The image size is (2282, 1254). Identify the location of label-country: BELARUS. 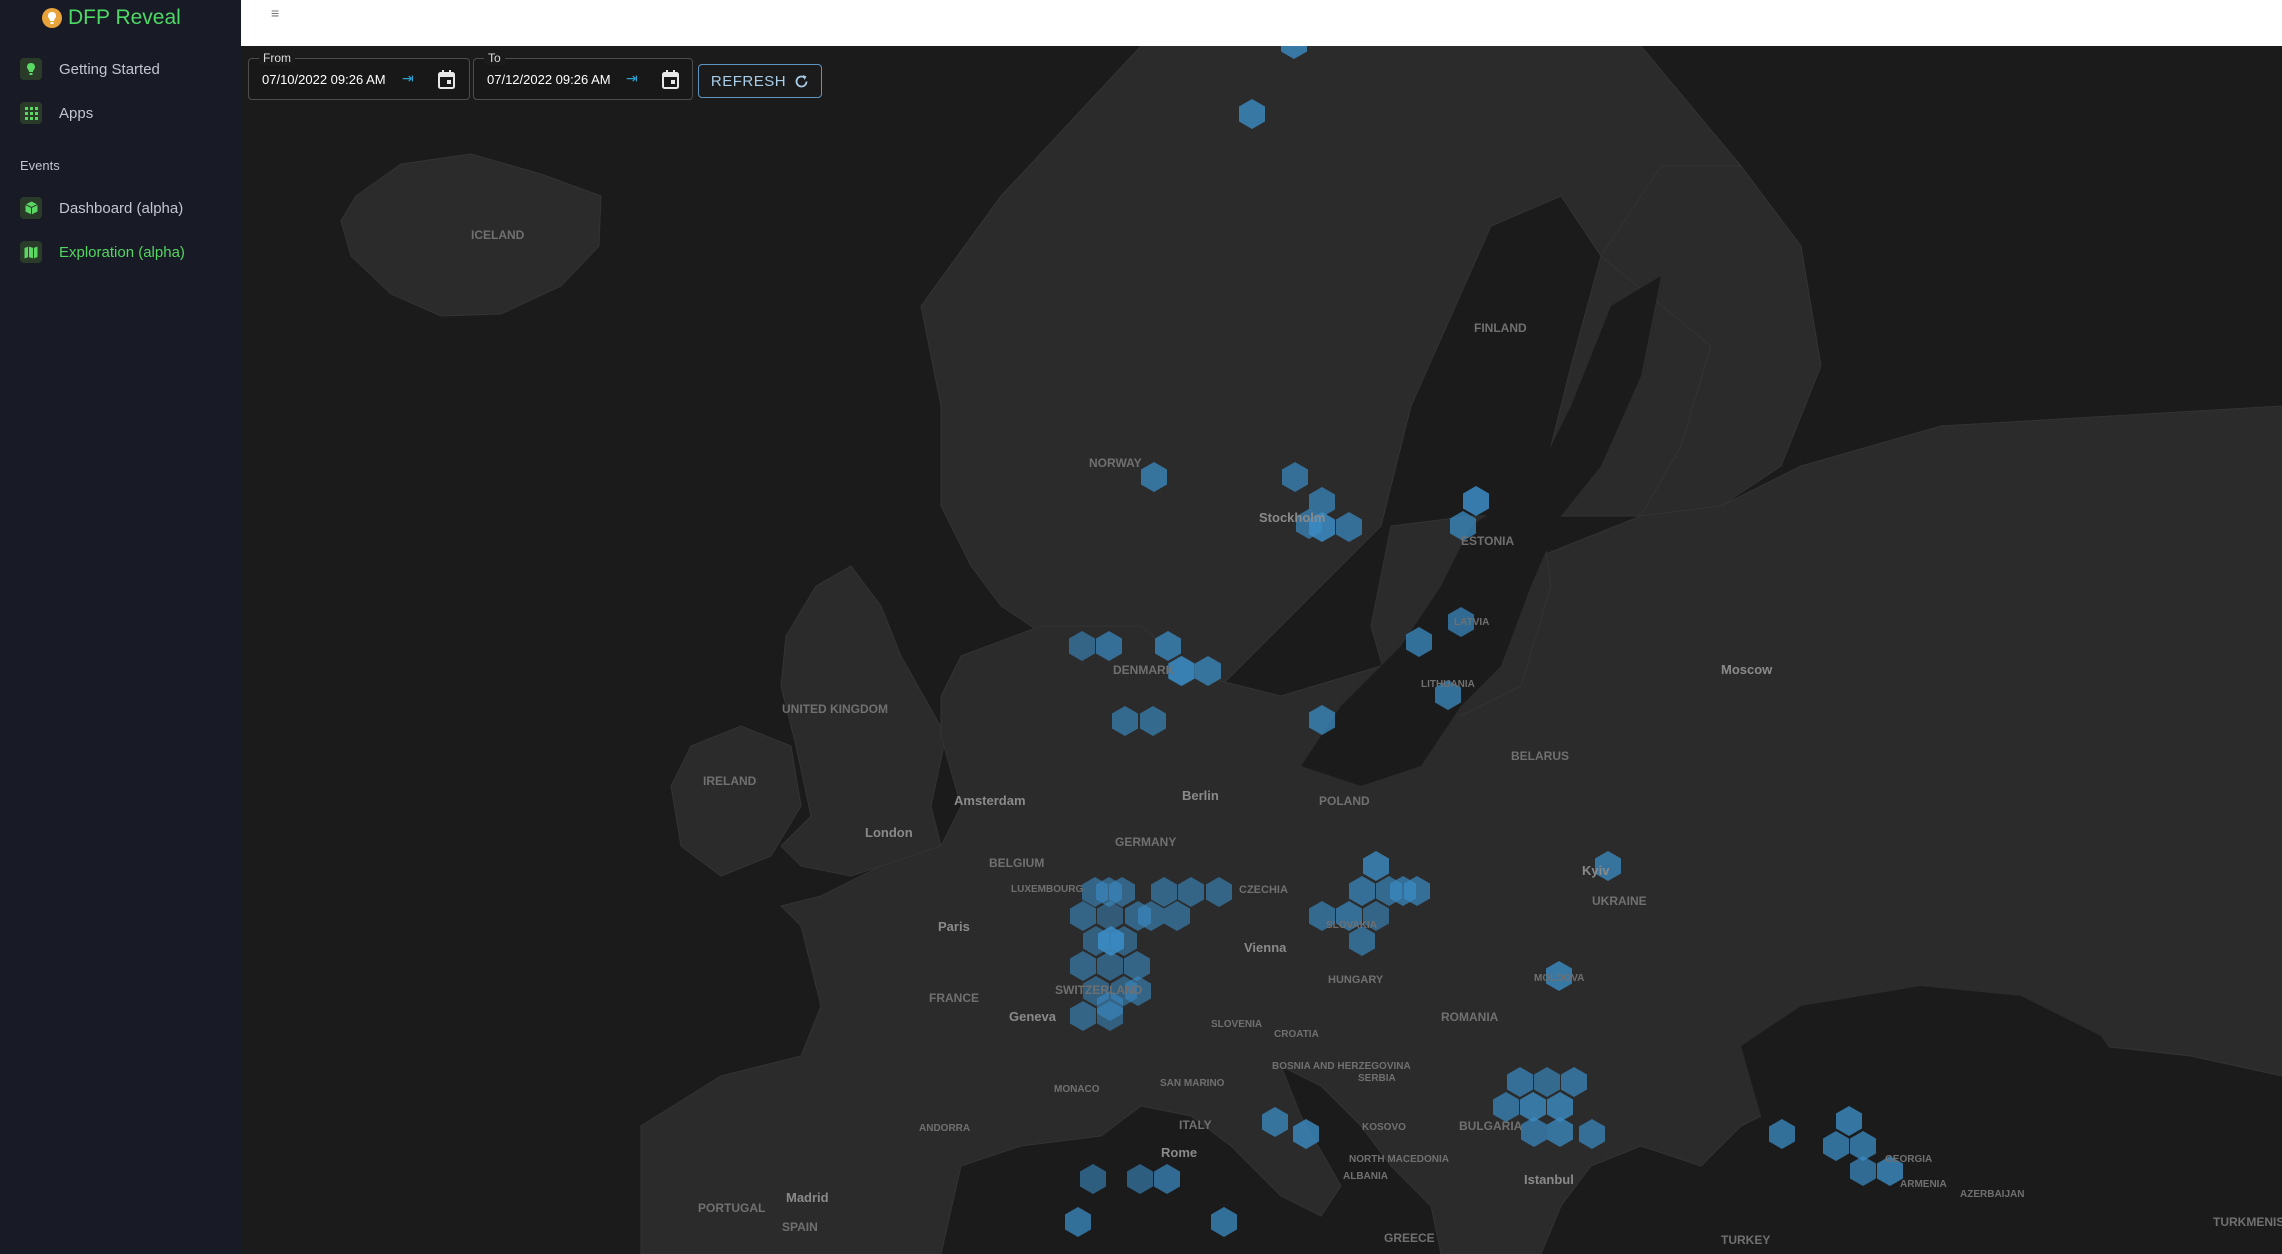
(1540, 756).